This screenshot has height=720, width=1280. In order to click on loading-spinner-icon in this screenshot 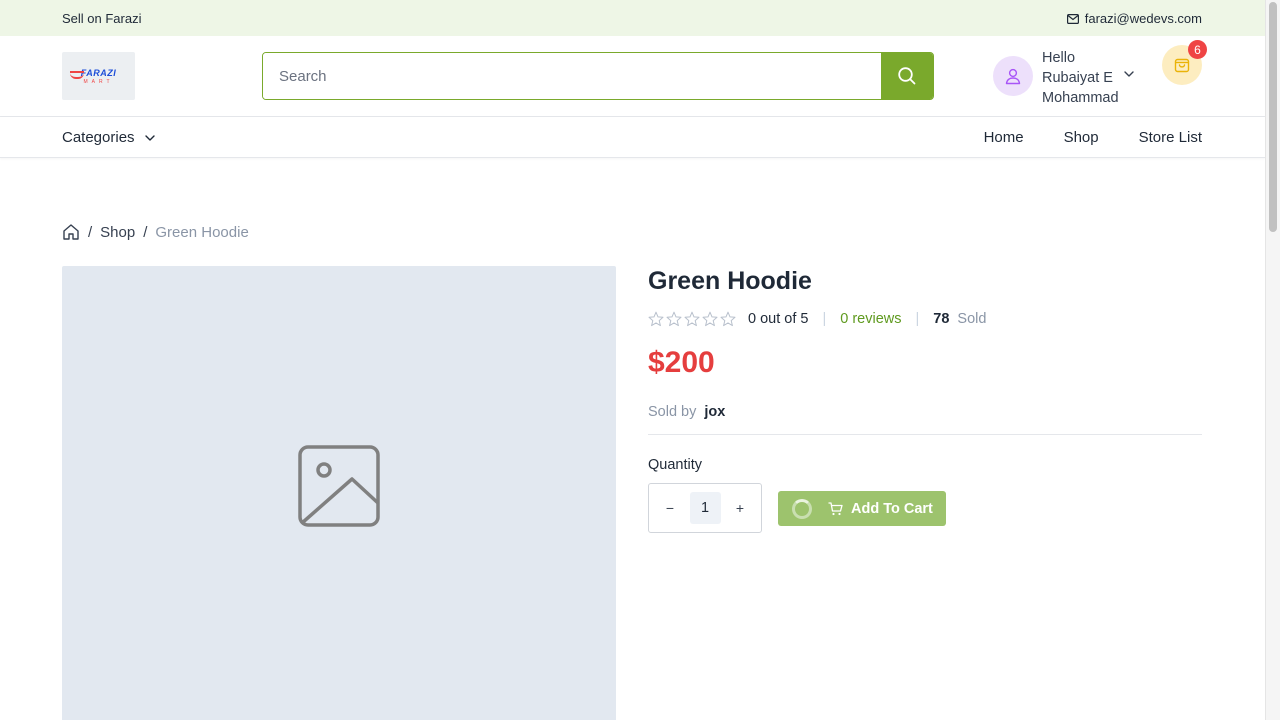, I will do `click(802, 508)`.